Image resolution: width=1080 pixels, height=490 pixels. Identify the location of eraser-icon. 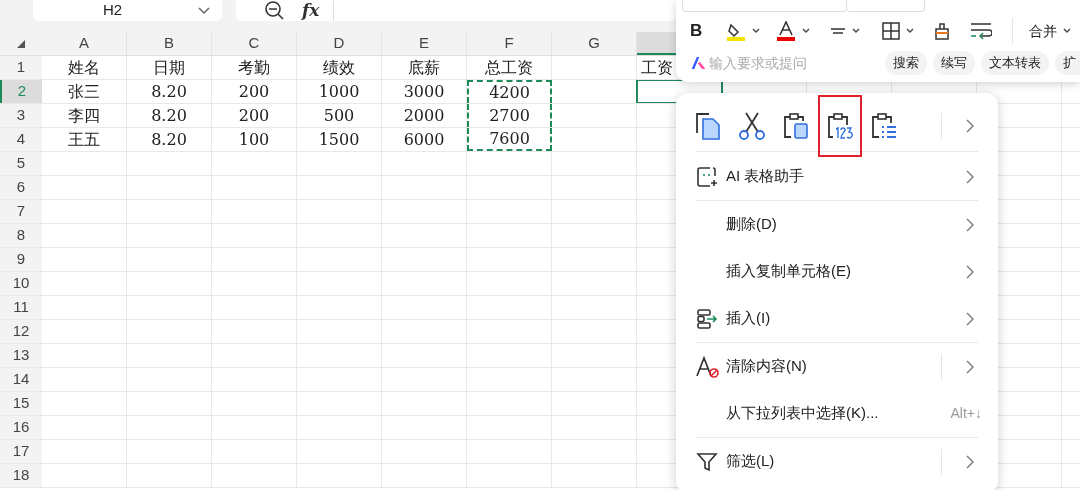
(942, 31).